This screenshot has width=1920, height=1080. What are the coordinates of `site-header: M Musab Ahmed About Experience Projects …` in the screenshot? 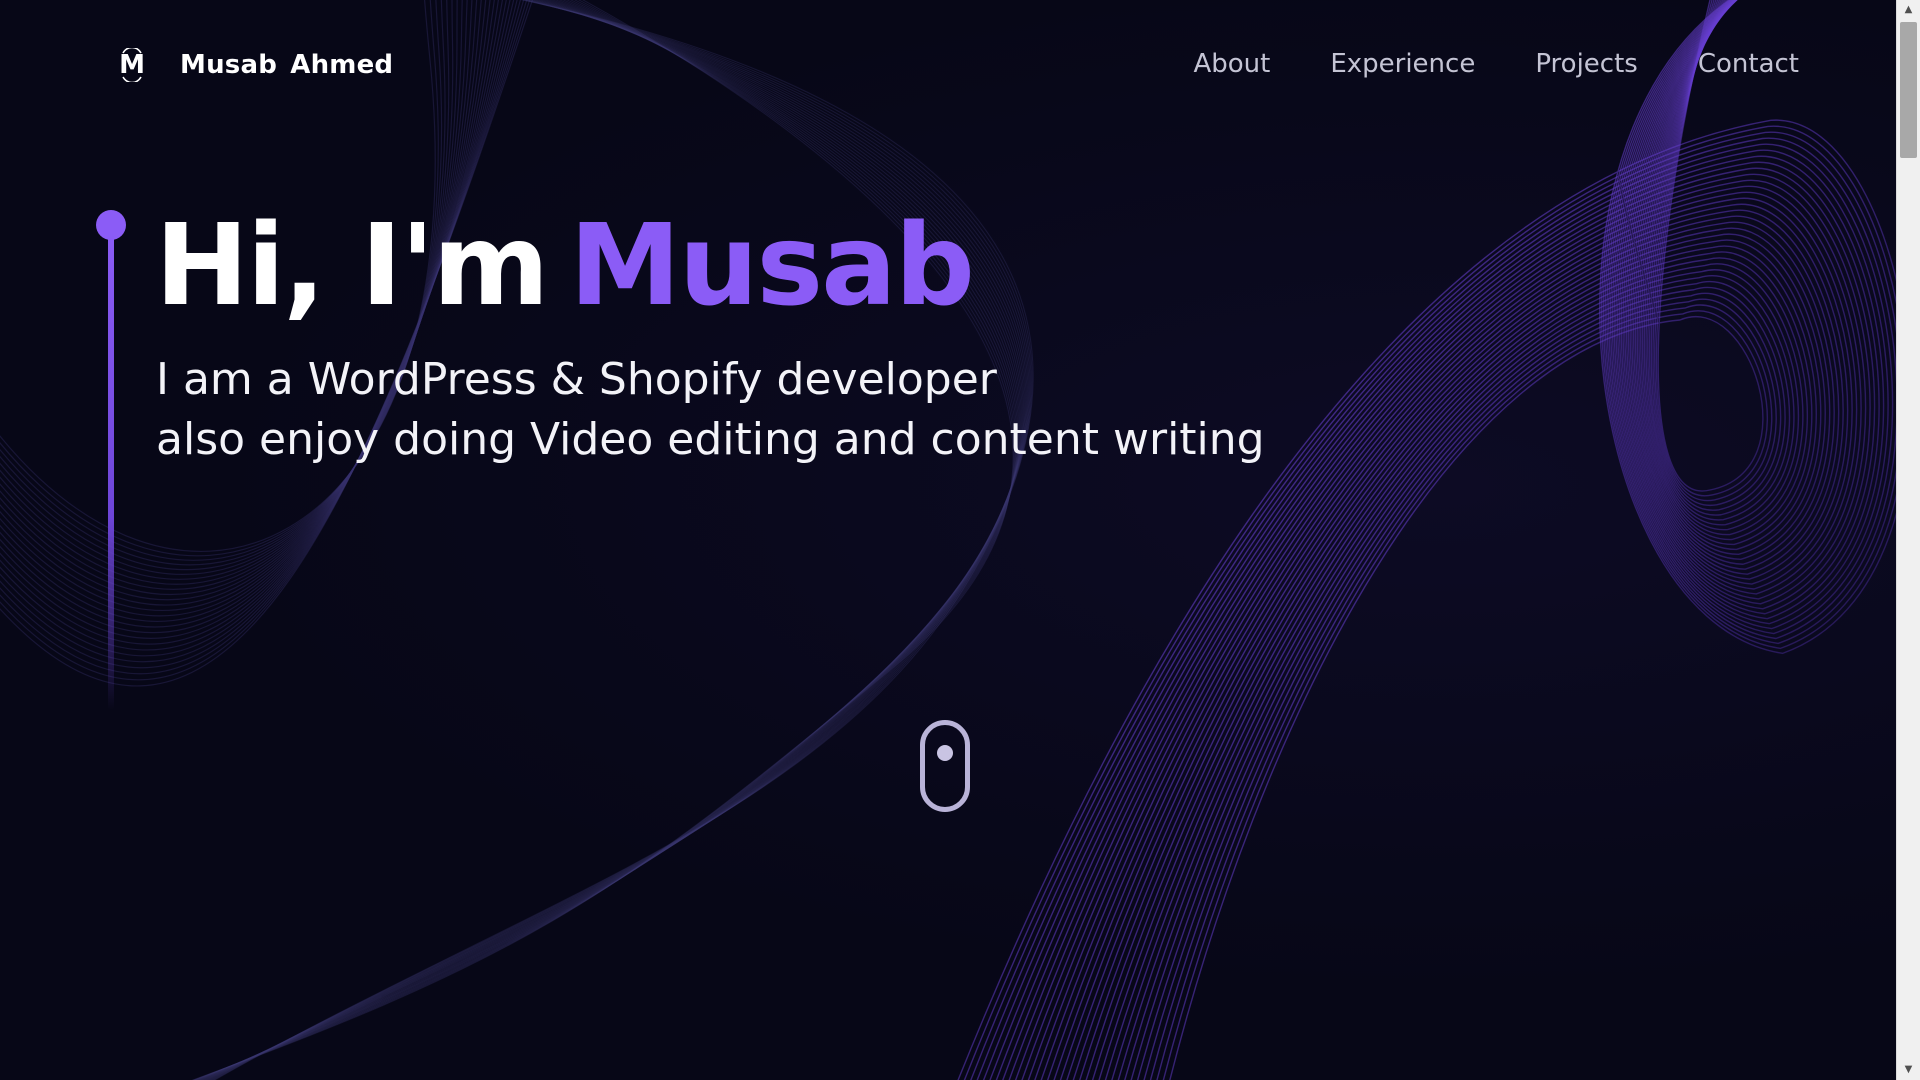 It's located at (948, 65).